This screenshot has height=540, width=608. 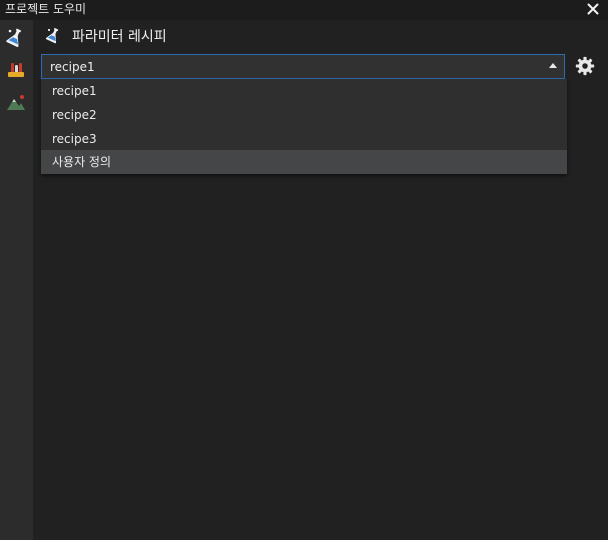 I want to click on close-icon, so click(x=593, y=9).